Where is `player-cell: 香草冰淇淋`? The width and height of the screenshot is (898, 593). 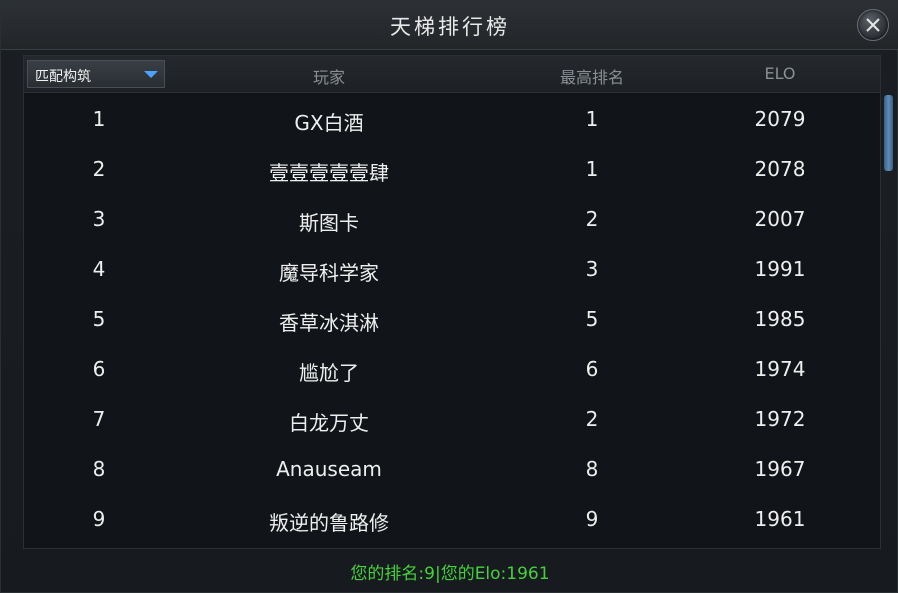
player-cell: 香草冰淇淋 is located at coordinates (329, 323).